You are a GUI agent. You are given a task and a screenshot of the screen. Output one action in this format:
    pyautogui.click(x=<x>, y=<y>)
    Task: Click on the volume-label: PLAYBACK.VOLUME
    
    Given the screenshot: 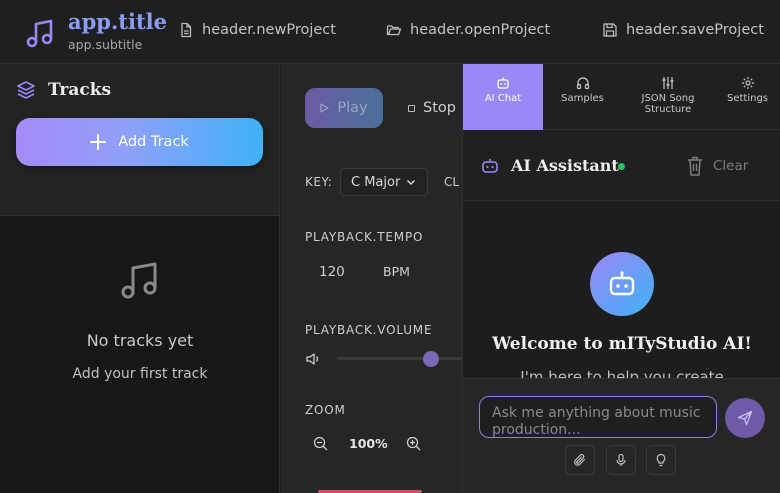 What is the action you would take?
    pyautogui.click(x=369, y=330)
    